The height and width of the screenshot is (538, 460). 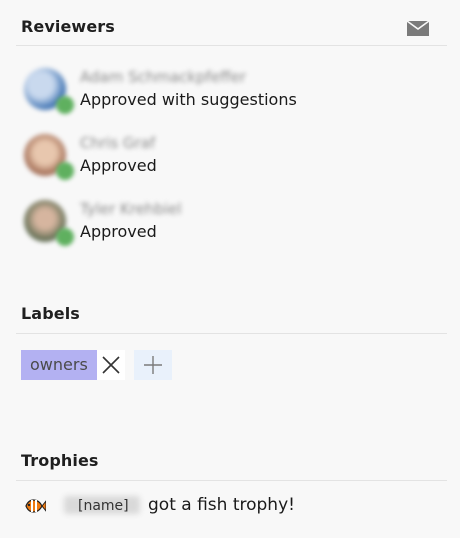 What do you see at coordinates (231, 45) in the screenshot?
I see `reviewers-divider` at bounding box center [231, 45].